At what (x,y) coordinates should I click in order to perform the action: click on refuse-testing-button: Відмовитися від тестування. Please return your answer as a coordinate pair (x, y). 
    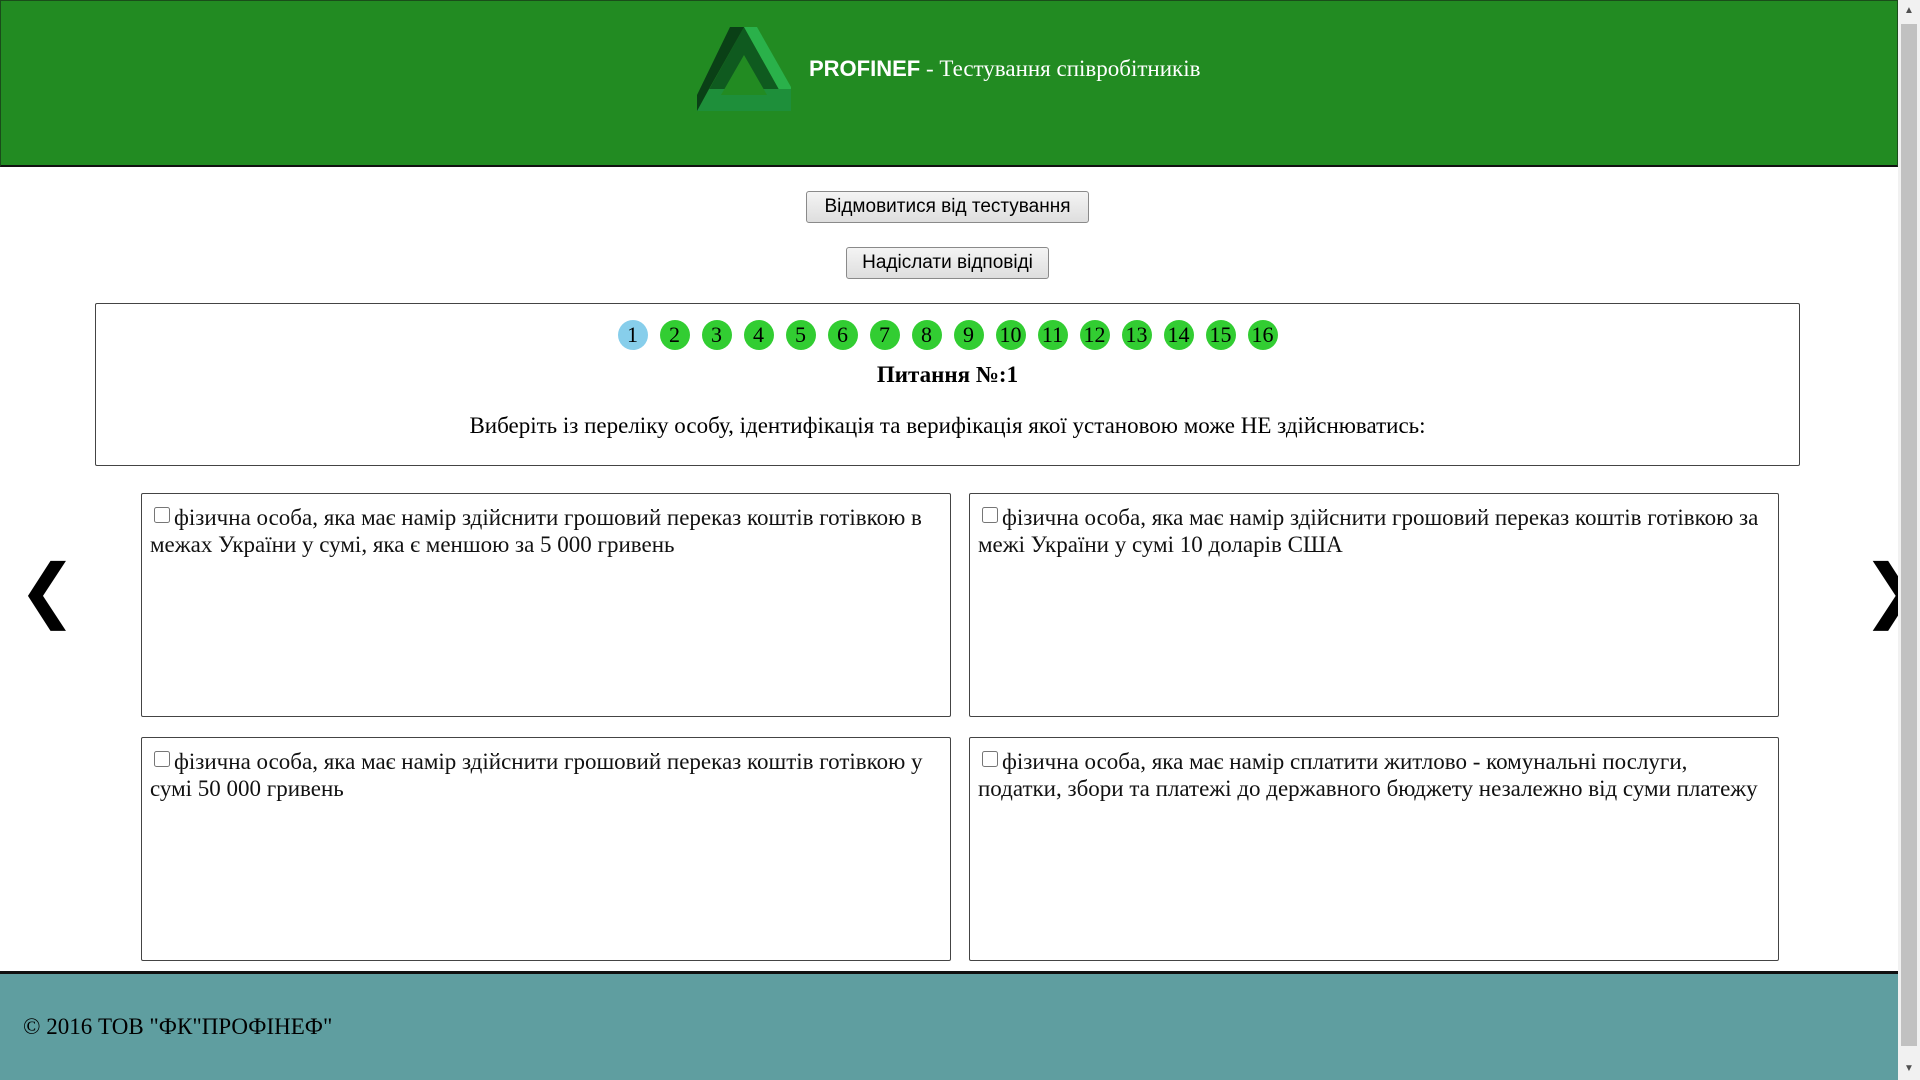
    Looking at the image, I should click on (947, 207).